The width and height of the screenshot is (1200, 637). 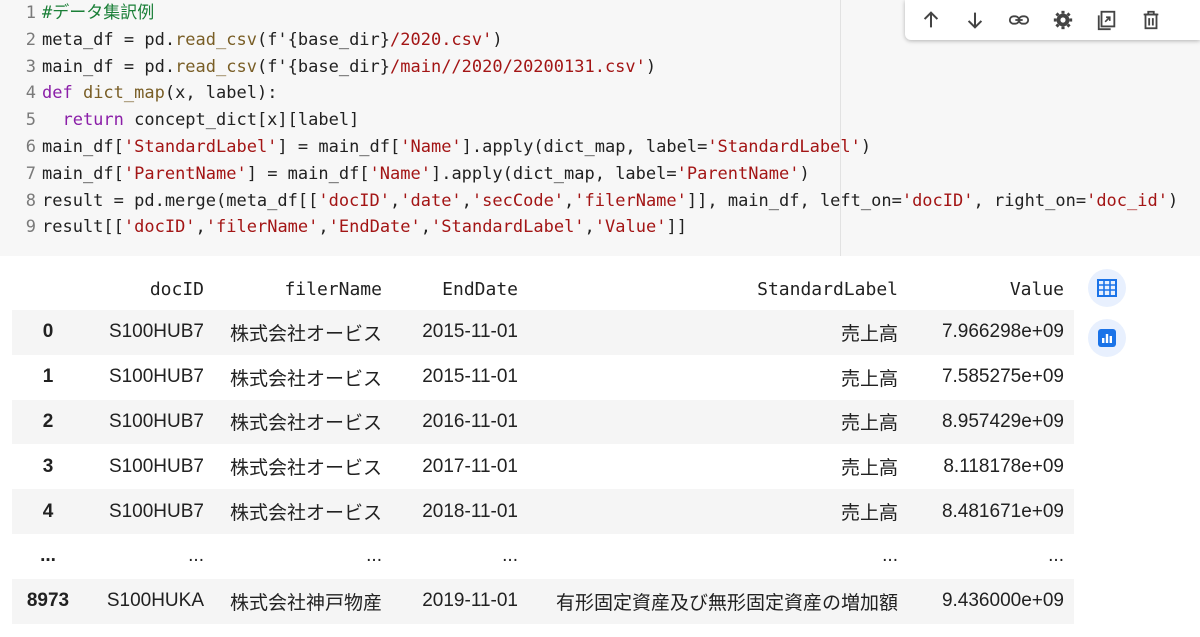 What do you see at coordinates (589, 120) in the screenshot?
I see `code-line: 5 return concept_dict[x][label]` at bounding box center [589, 120].